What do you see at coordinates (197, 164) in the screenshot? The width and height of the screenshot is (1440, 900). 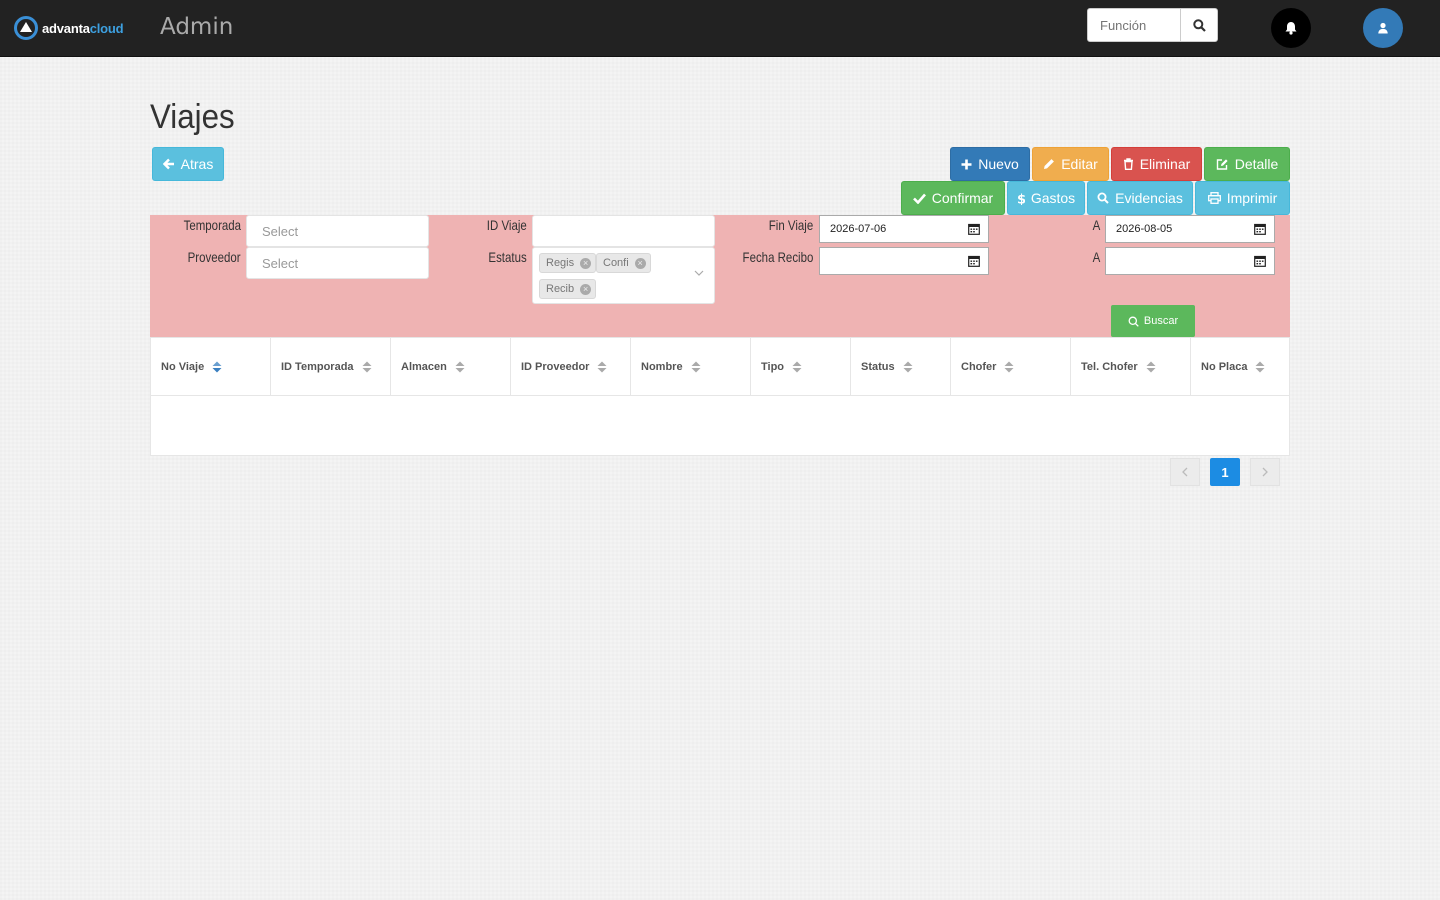 I see `back-button-label: Atras` at bounding box center [197, 164].